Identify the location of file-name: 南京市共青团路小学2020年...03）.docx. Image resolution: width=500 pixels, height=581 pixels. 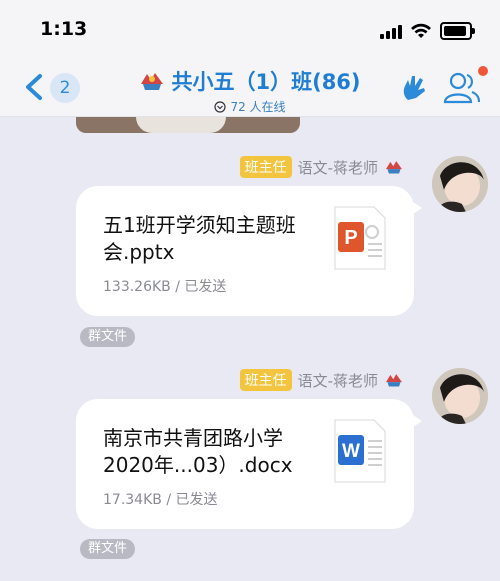
(198, 451).